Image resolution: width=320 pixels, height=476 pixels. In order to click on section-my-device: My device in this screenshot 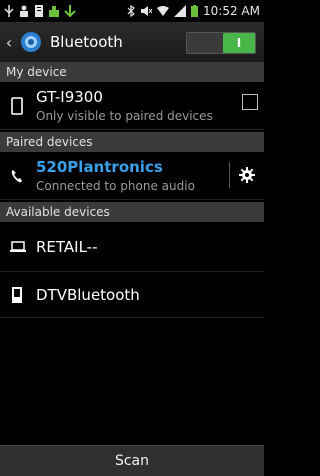, I will do `click(132, 72)`.